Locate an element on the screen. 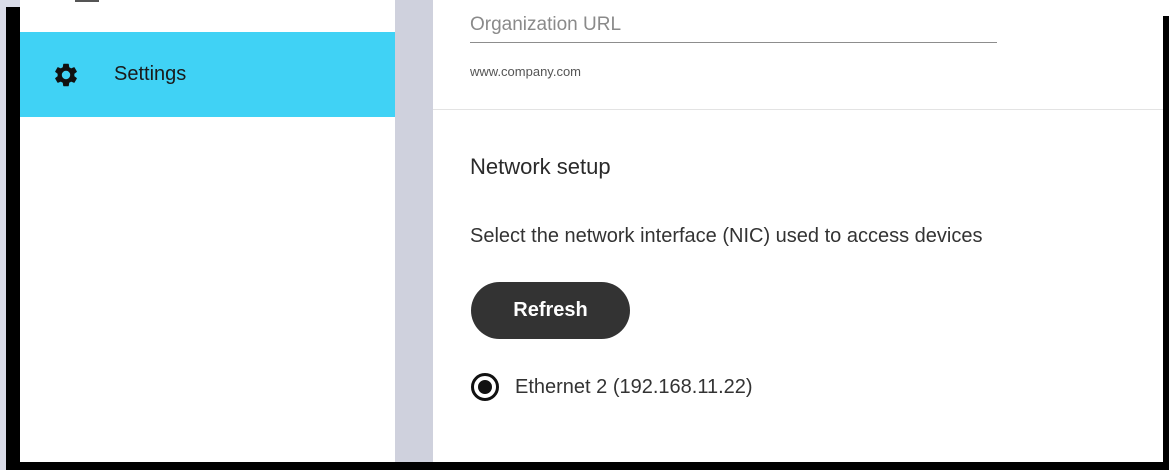  panel-gutter is located at coordinates (414, 239).